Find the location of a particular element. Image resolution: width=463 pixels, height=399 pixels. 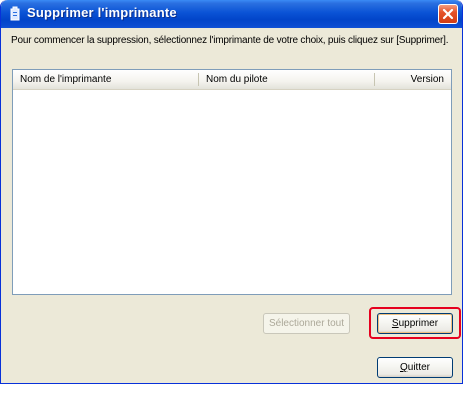

select-all-button: Sélectionner tout is located at coordinates (306, 323).